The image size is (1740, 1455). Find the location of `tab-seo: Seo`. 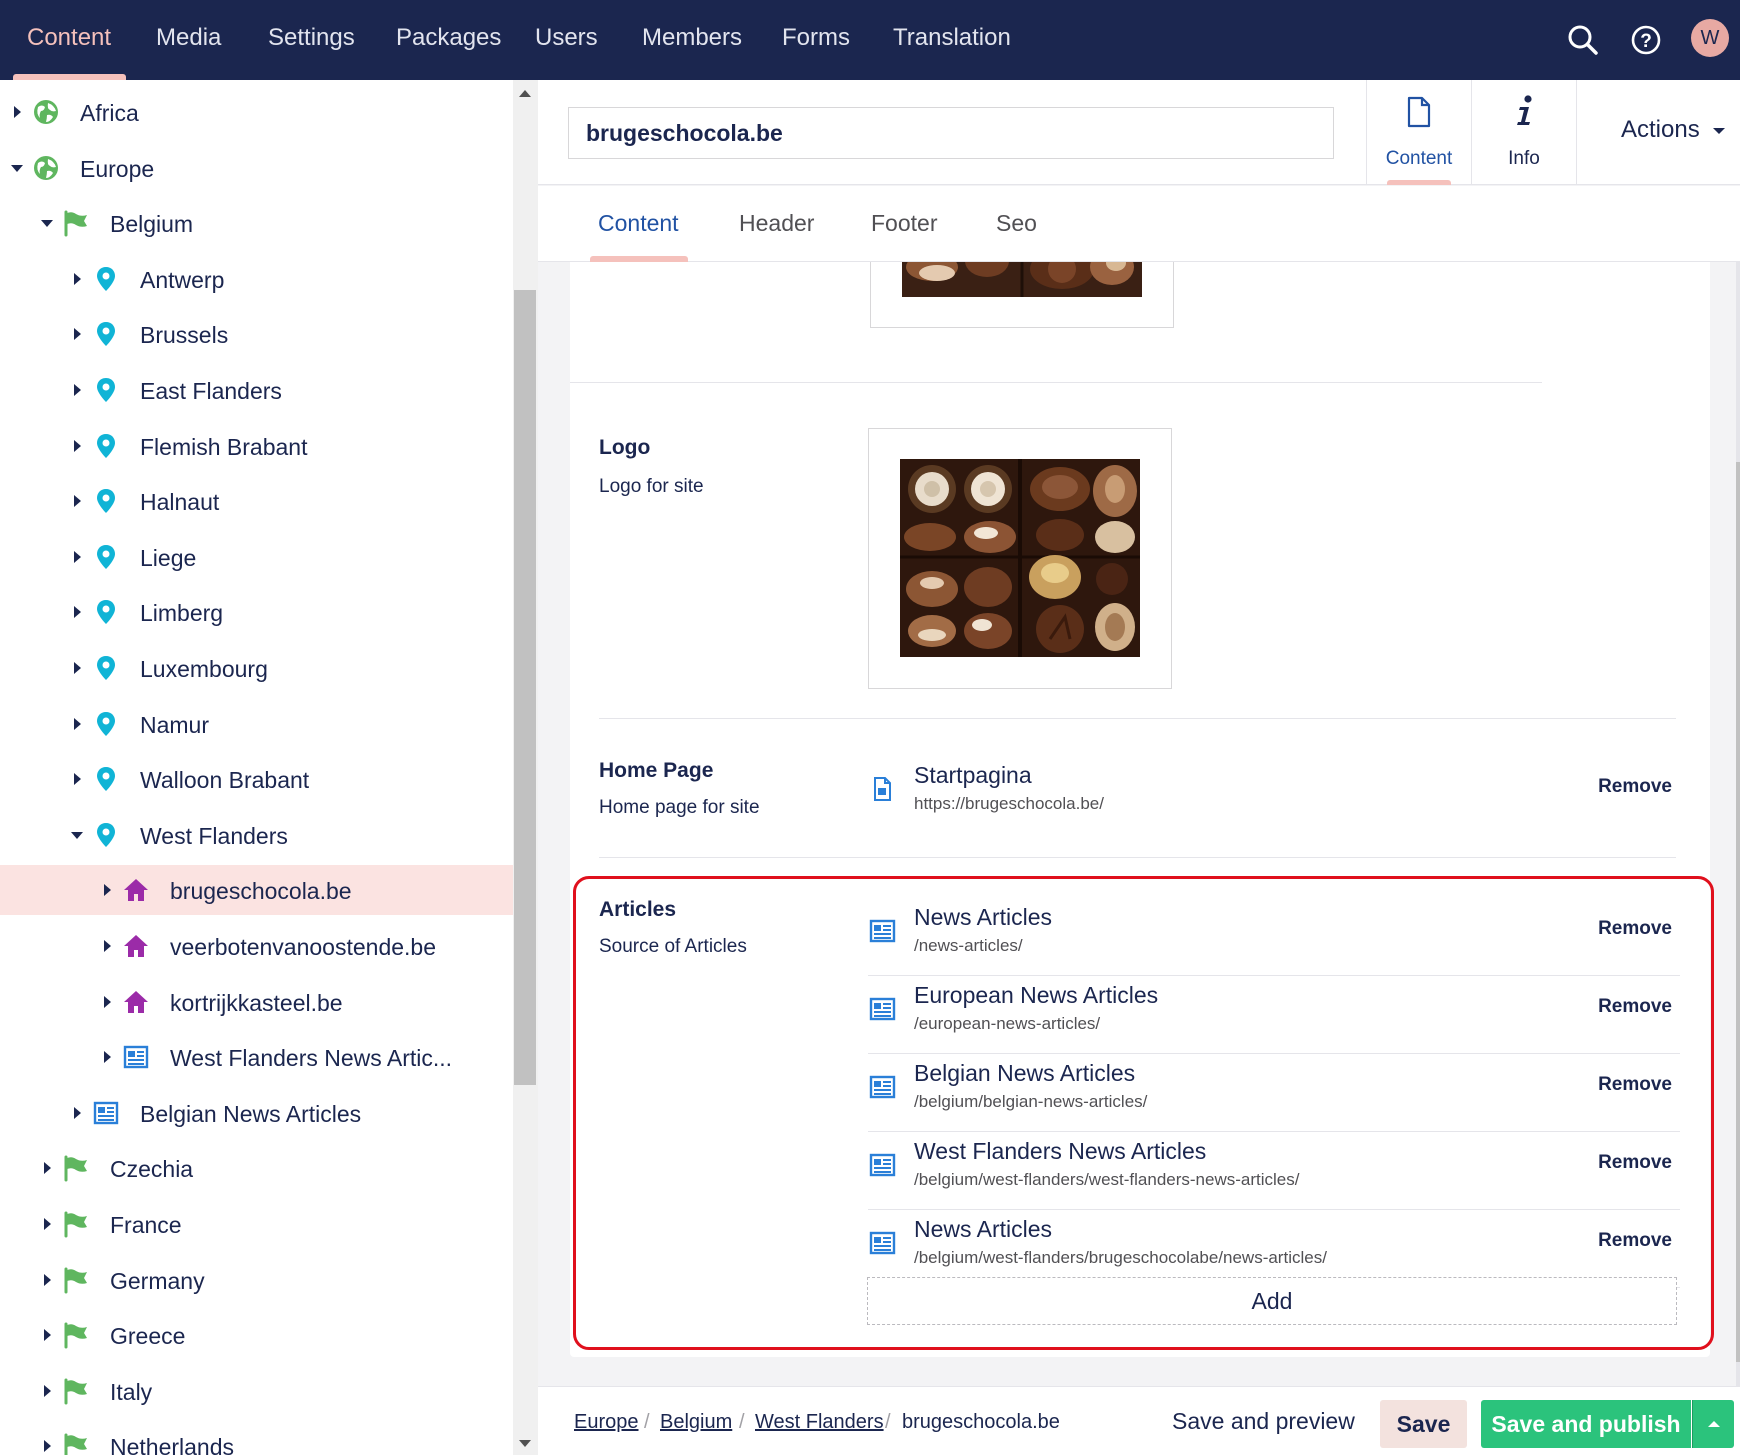

tab-seo: Seo is located at coordinates (1016, 223).